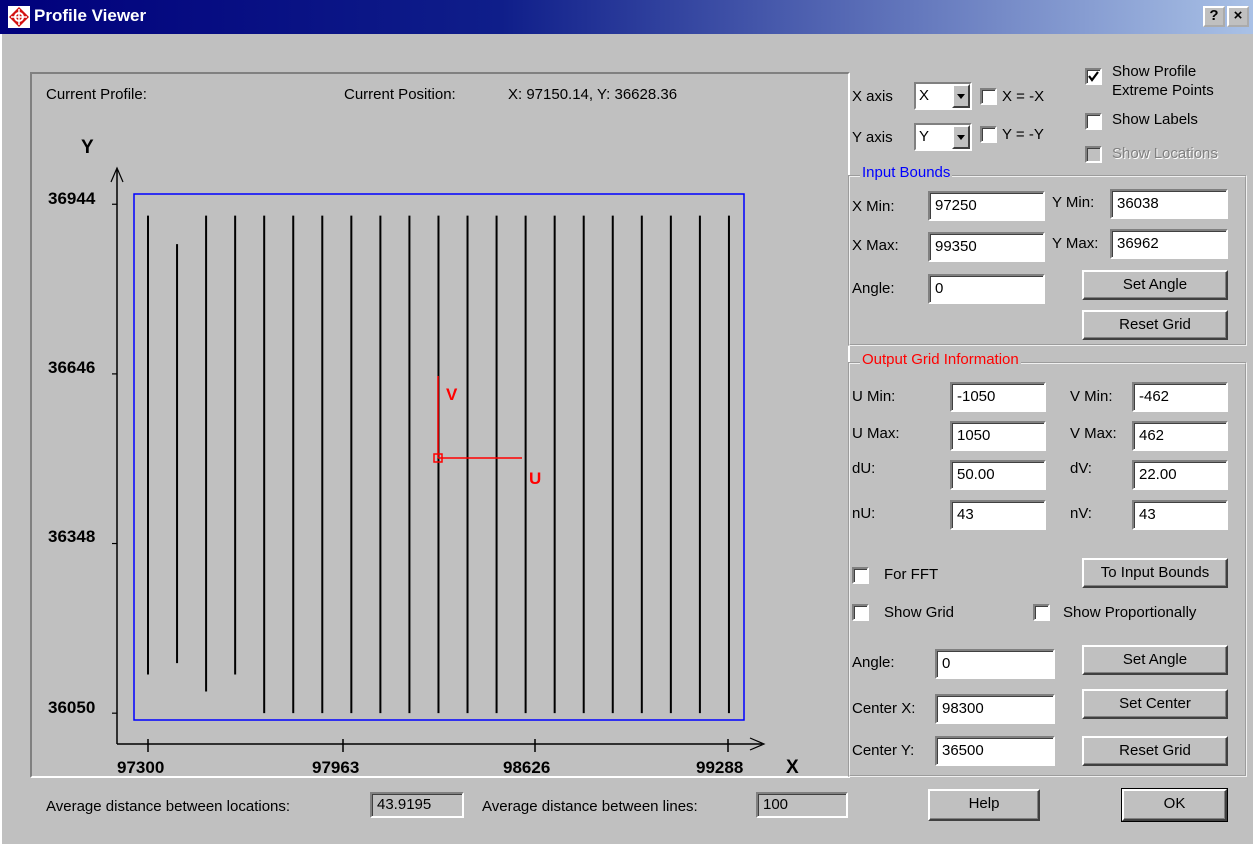 The height and width of the screenshot is (844, 1253). Describe the element at coordinates (984, 805) in the screenshot. I see `help-button: Help` at that location.